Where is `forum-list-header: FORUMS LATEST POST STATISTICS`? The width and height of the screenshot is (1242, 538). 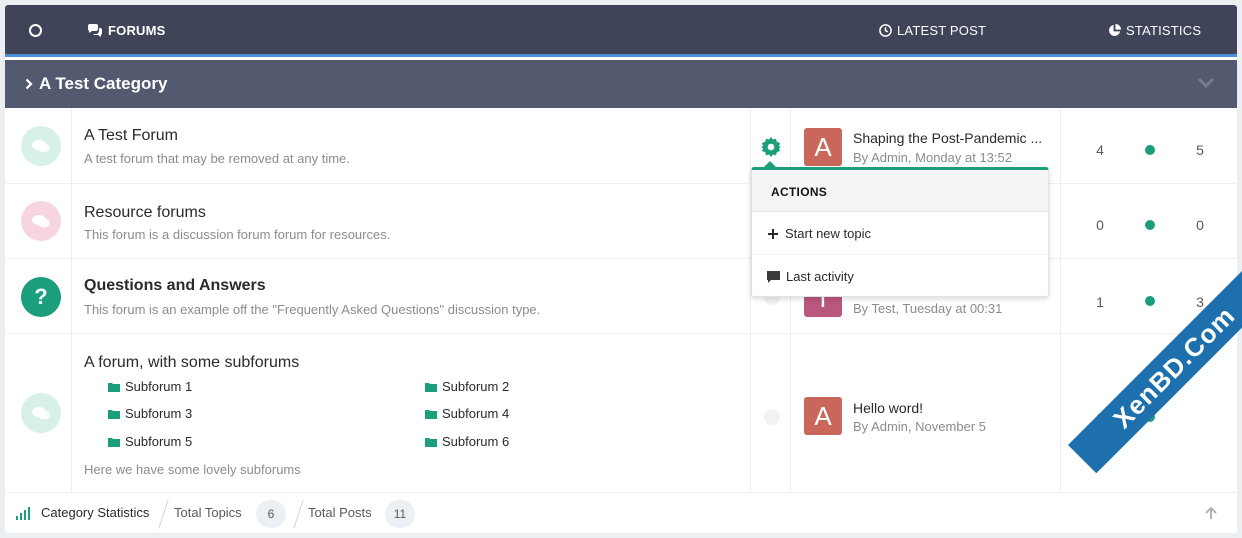
forum-list-header: FORUMS LATEST POST STATISTICS is located at coordinates (621, 31).